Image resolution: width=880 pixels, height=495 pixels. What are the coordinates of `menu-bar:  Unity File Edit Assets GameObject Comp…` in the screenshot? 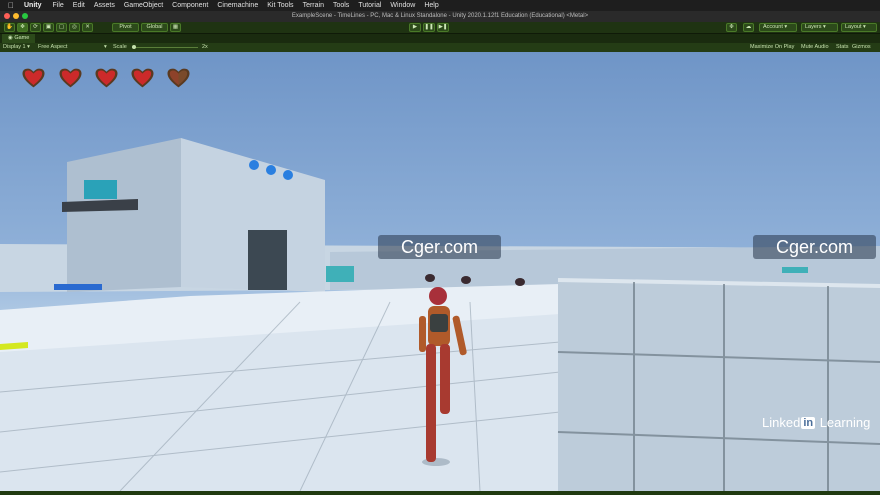 It's located at (440, 5).